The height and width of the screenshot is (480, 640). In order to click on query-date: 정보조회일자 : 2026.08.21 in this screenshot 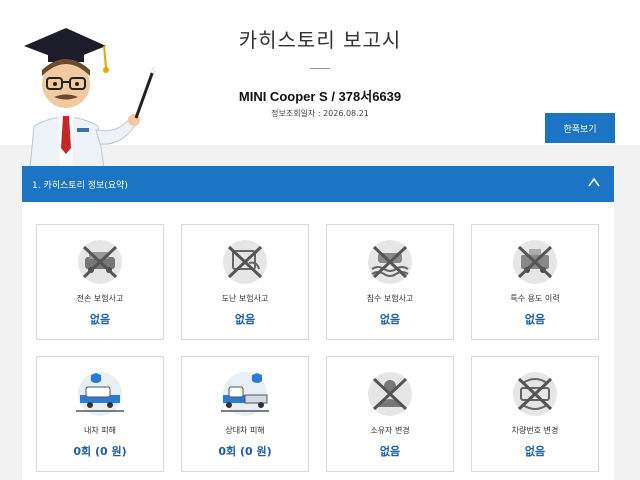, I will do `click(320, 113)`.